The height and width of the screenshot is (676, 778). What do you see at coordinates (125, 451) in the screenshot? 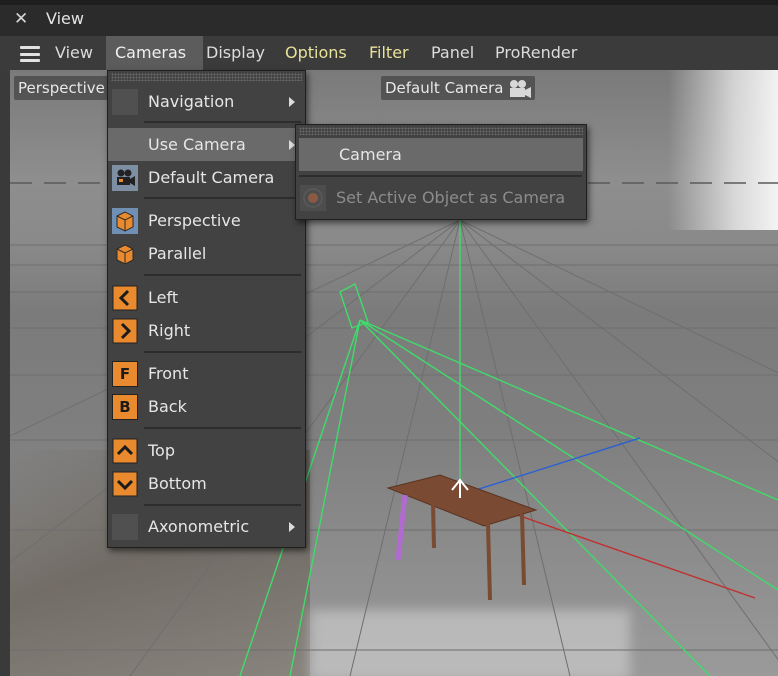
I see `top-arrow-icon` at bounding box center [125, 451].